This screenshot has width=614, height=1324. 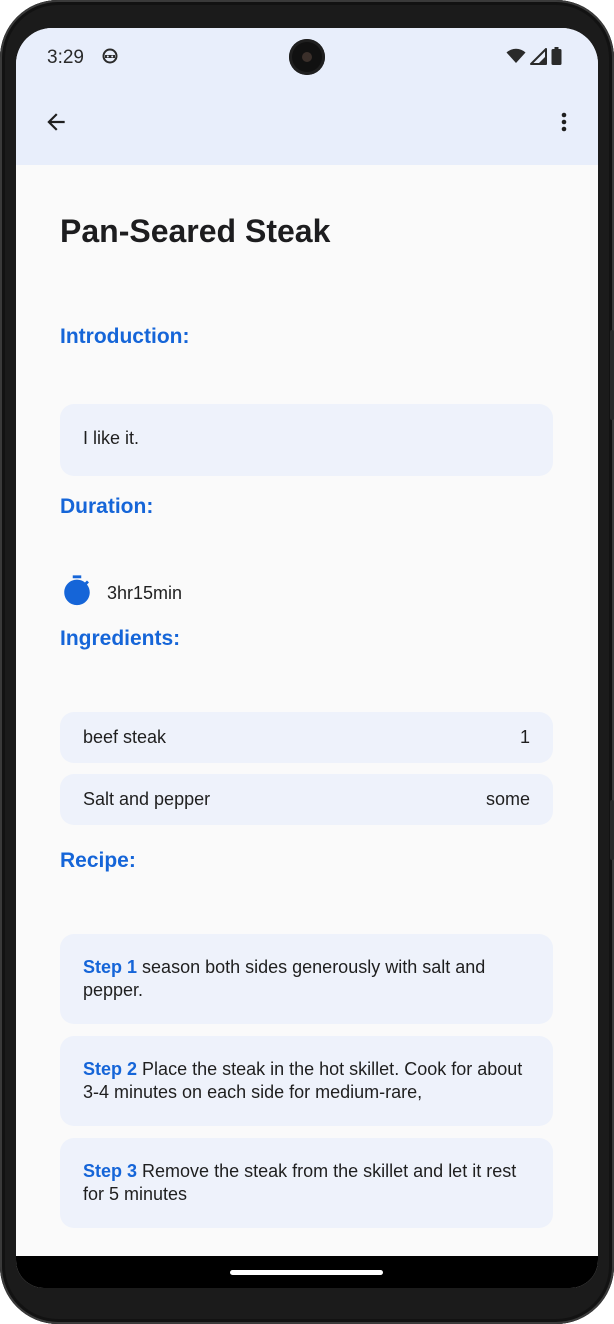 What do you see at coordinates (110, 56) in the screenshot?
I see `android-robot-icon` at bounding box center [110, 56].